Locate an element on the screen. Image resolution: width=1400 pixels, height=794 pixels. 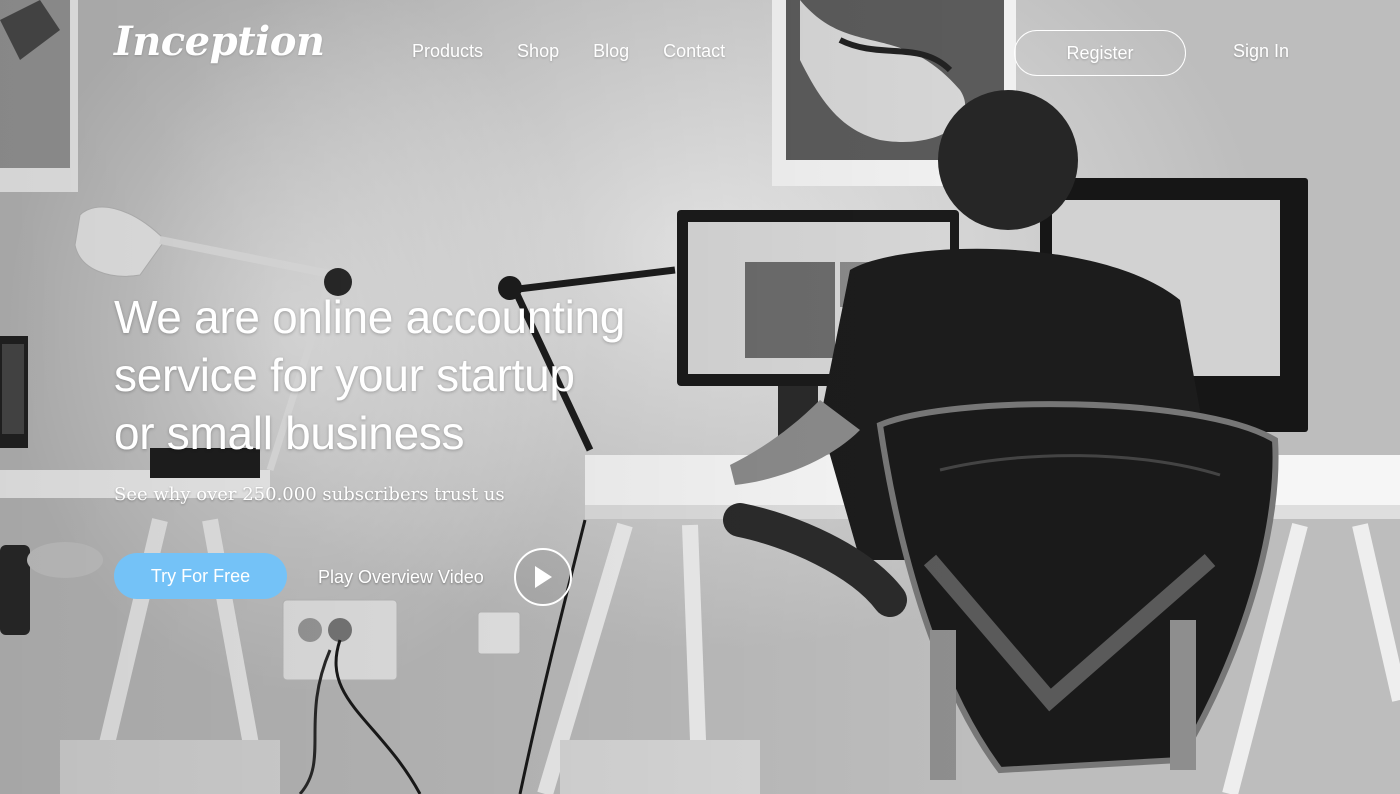
nav-item-shop: Shop is located at coordinates (538, 51).